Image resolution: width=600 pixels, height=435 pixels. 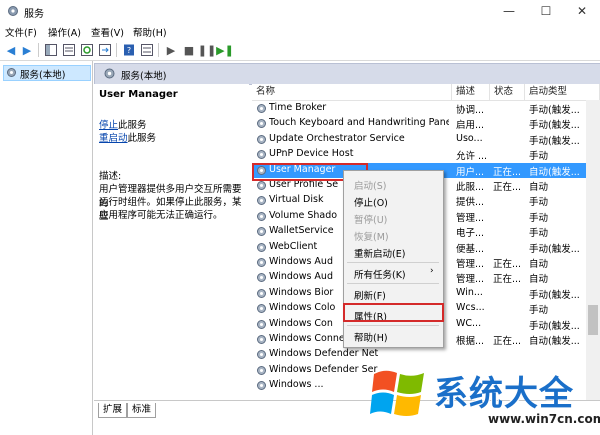 I want to click on stop-icon: ■, so click(x=189, y=50).